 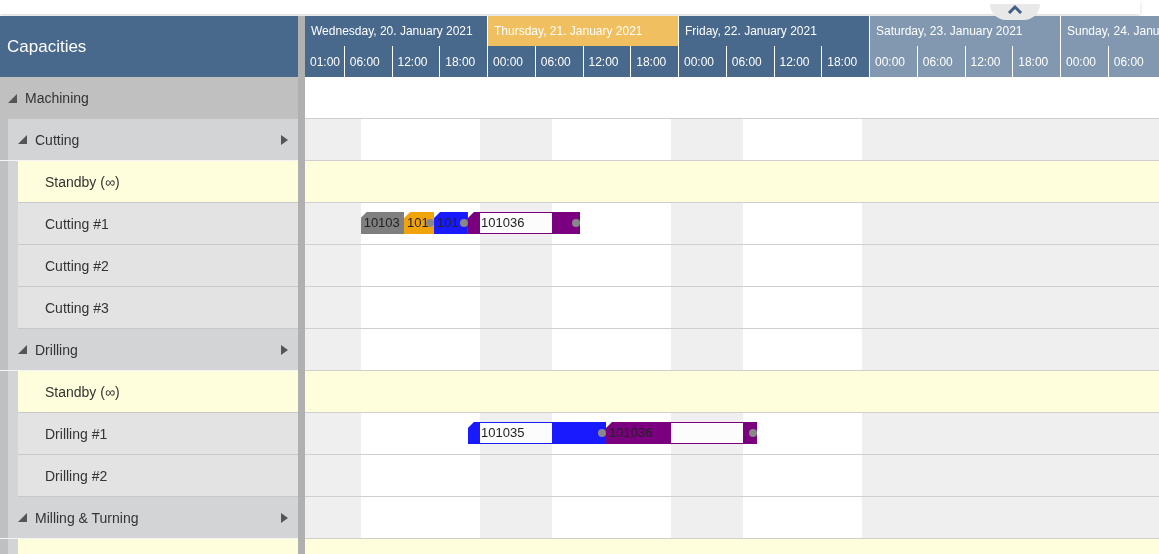 What do you see at coordinates (583, 31) in the screenshot?
I see `day-header: Thursday, 21. January 2021` at bounding box center [583, 31].